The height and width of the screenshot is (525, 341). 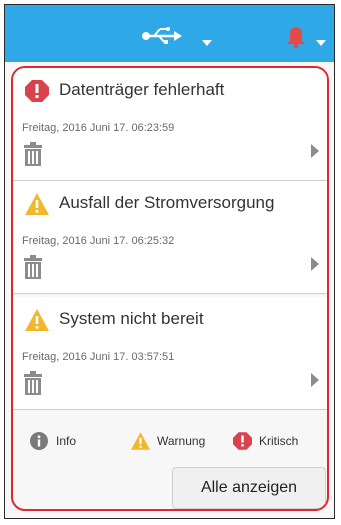 What do you see at coordinates (249, 488) in the screenshot?
I see `show-all-button: Alle anzeigen` at bounding box center [249, 488].